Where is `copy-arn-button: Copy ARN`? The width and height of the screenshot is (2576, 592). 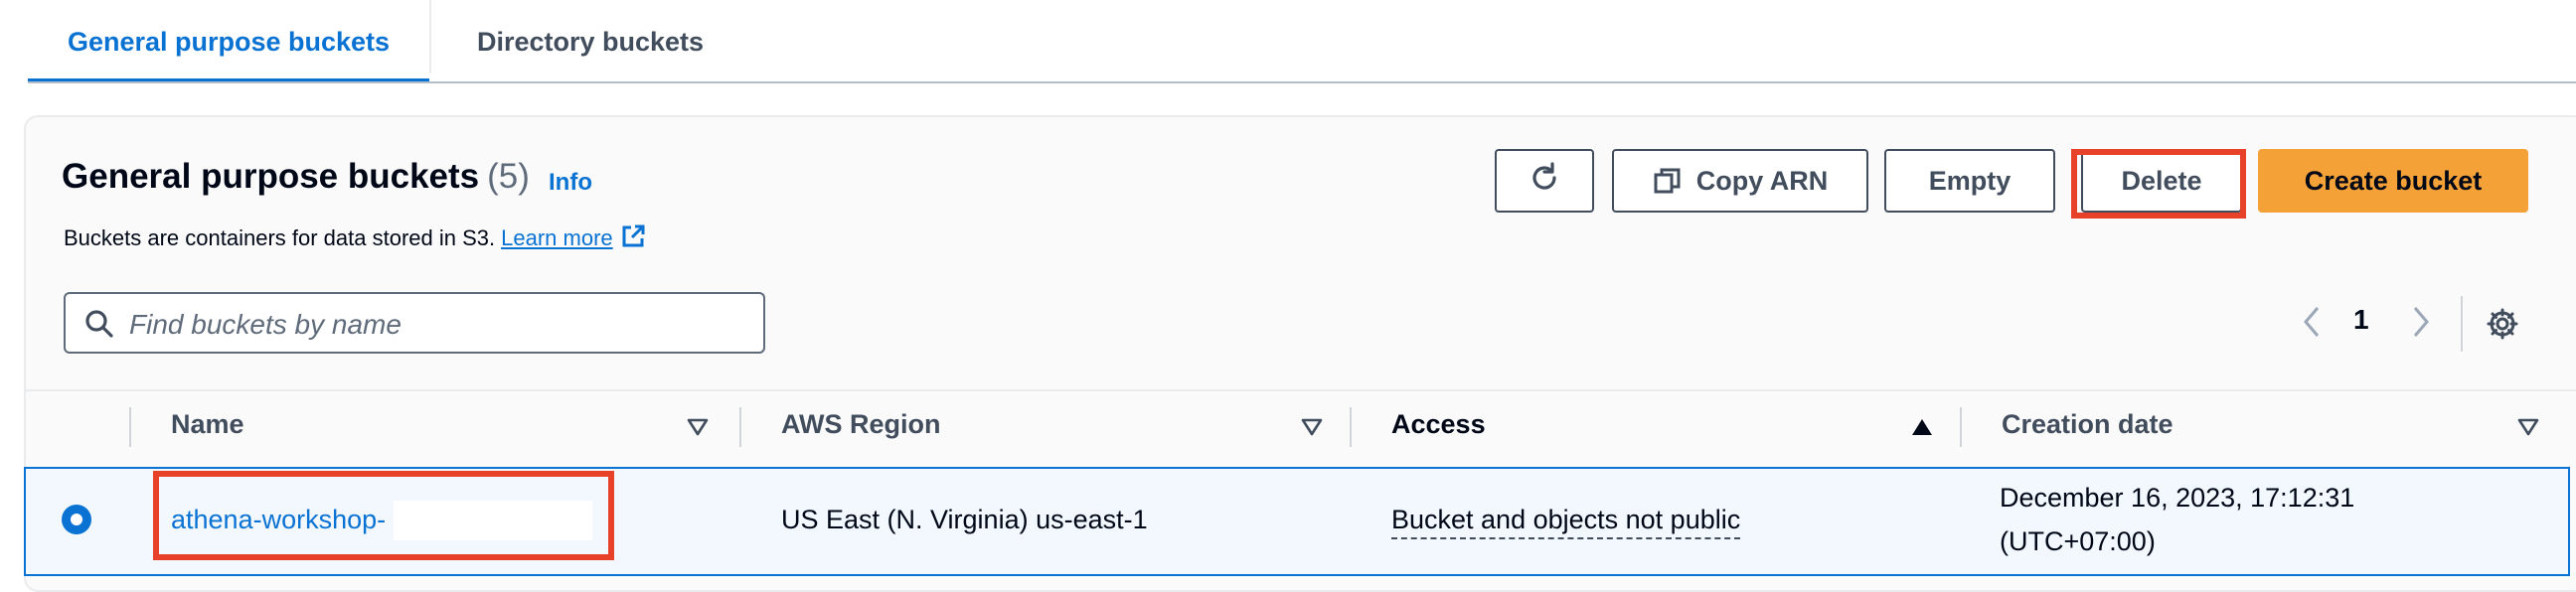
copy-arn-button: Copy ARN is located at coordinates (1740, 181).